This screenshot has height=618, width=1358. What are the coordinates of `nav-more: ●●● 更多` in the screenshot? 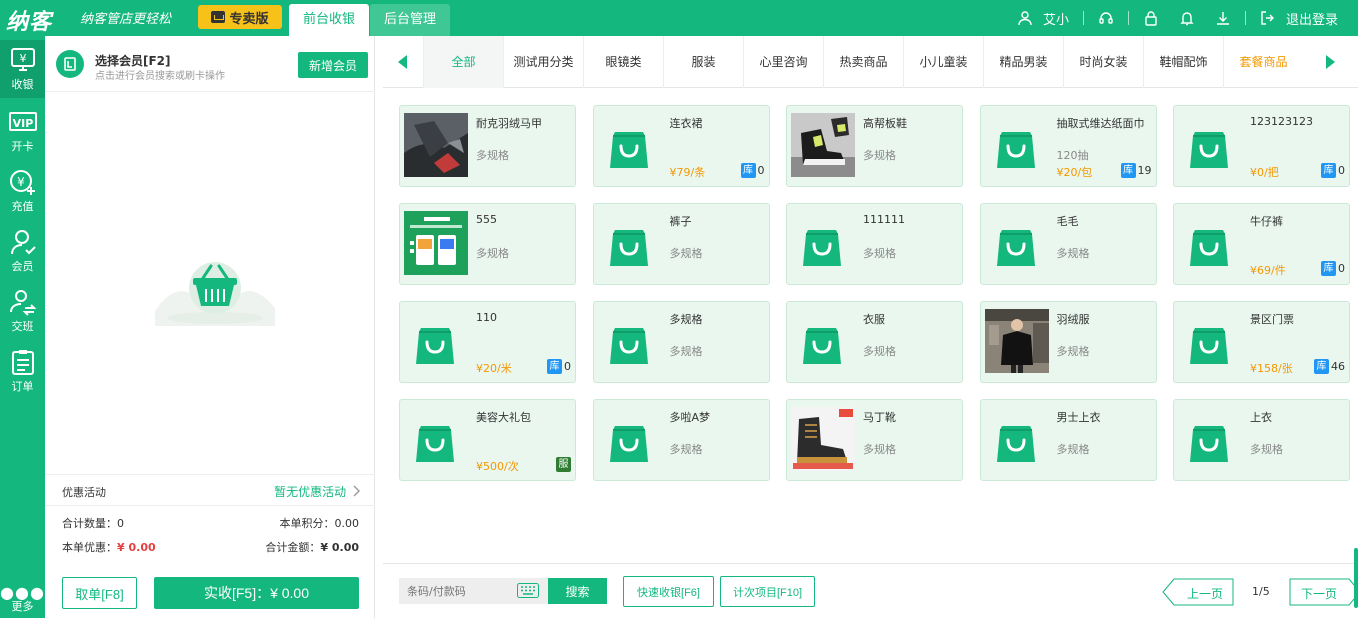 It's located at (22, 601).